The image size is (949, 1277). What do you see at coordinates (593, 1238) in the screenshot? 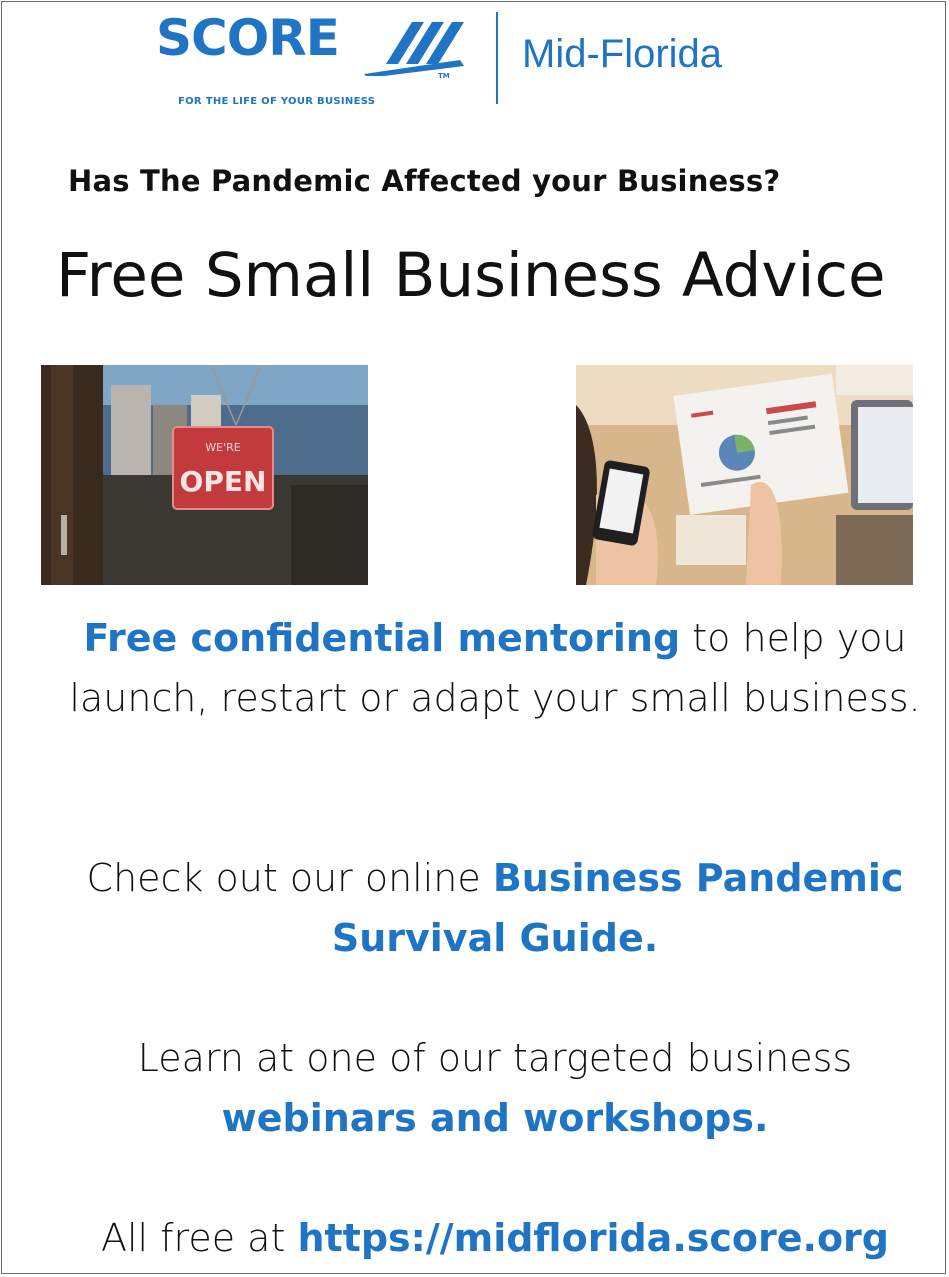
I see `website-link: https://midflorida.score.org` at bounding box center [593, 1238].